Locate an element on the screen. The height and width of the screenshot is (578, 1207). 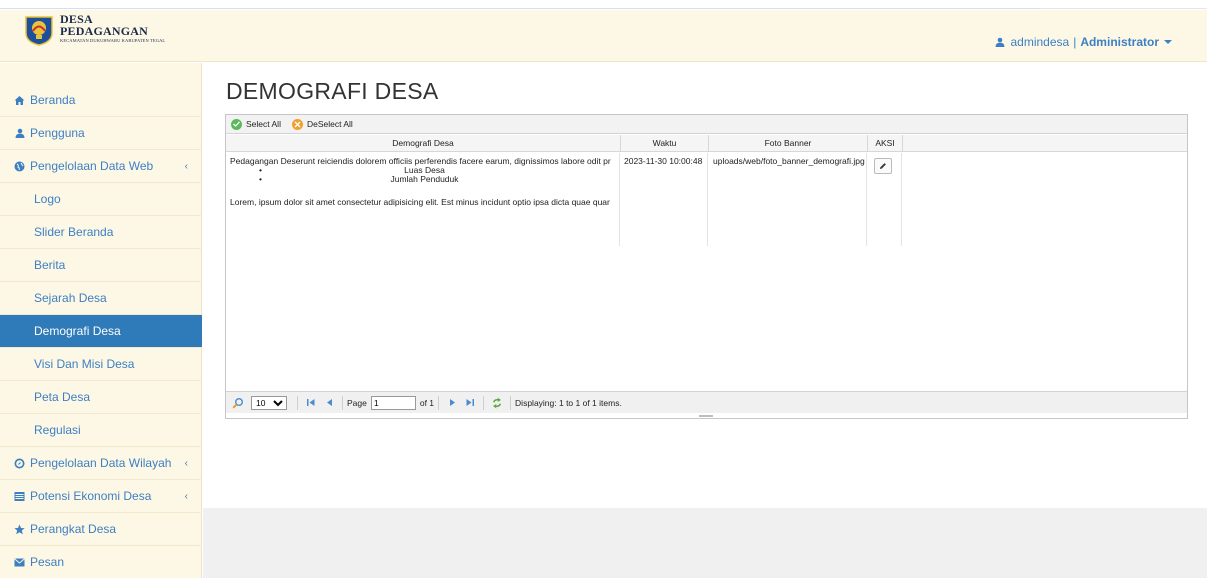
sidebar-item-demografi-desa: Demografi Desa is located at coordinates (101, 331).